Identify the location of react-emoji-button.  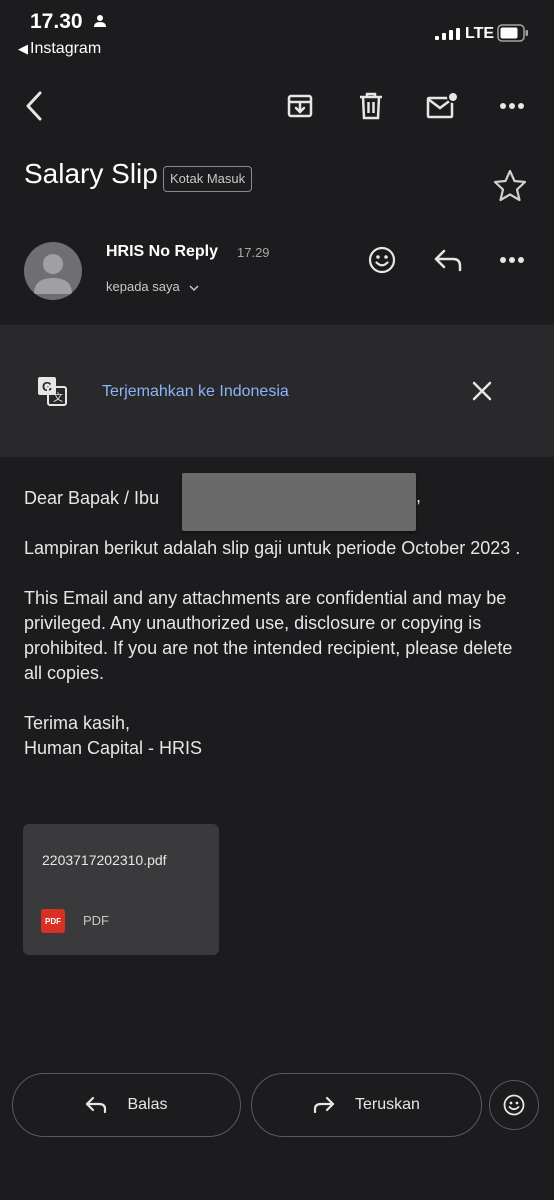
(514, 1105).